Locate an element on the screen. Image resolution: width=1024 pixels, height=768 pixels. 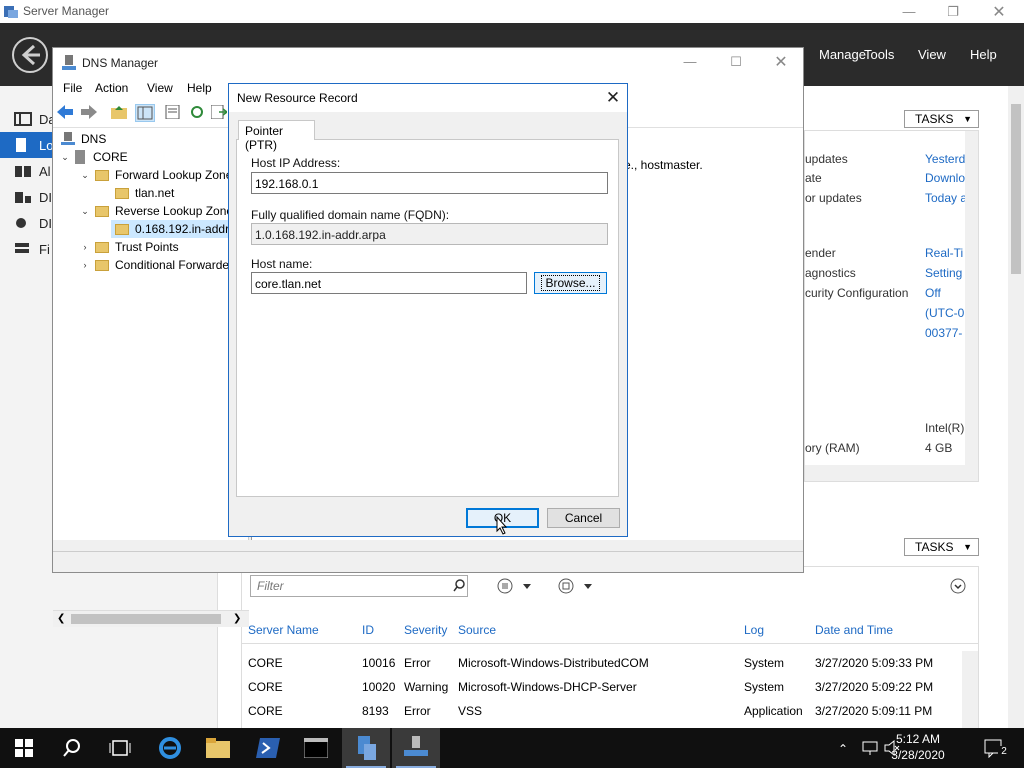
menu-file: File is located at coordinates (72, 88).